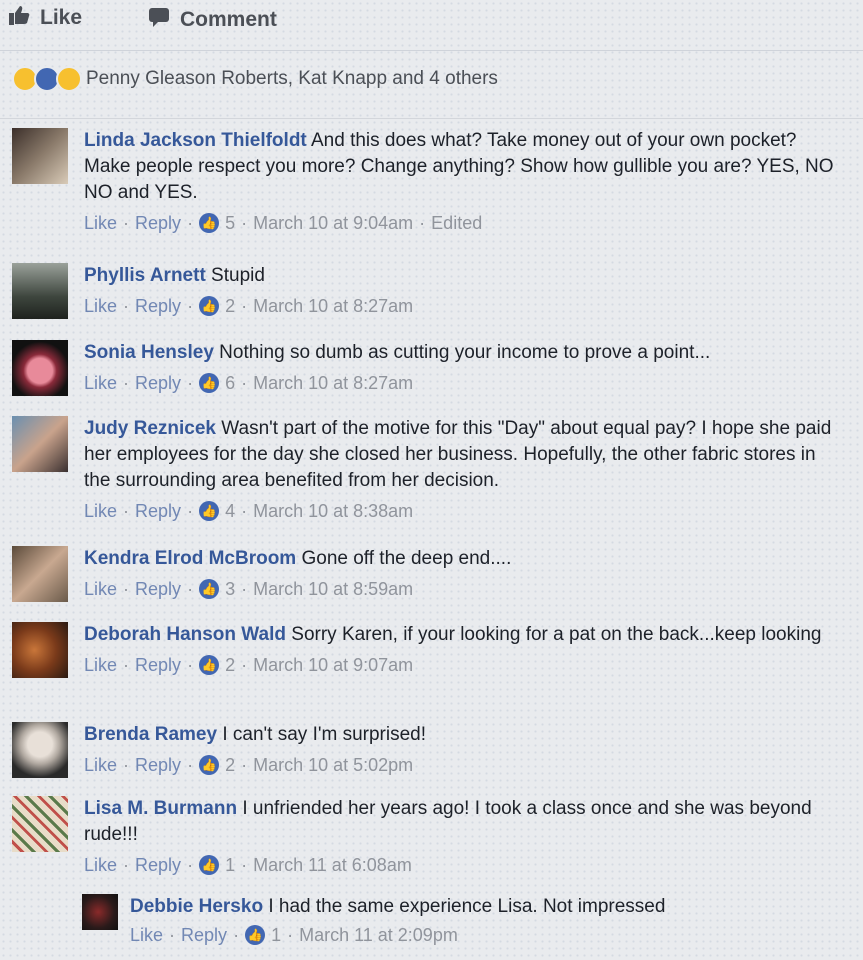 The height and width of the screenshot is (960, 863). What do you see at coordinates (228, 19) in the screenshot?
I see `comment-action-label: Comment` at bounding box center [228, 19].